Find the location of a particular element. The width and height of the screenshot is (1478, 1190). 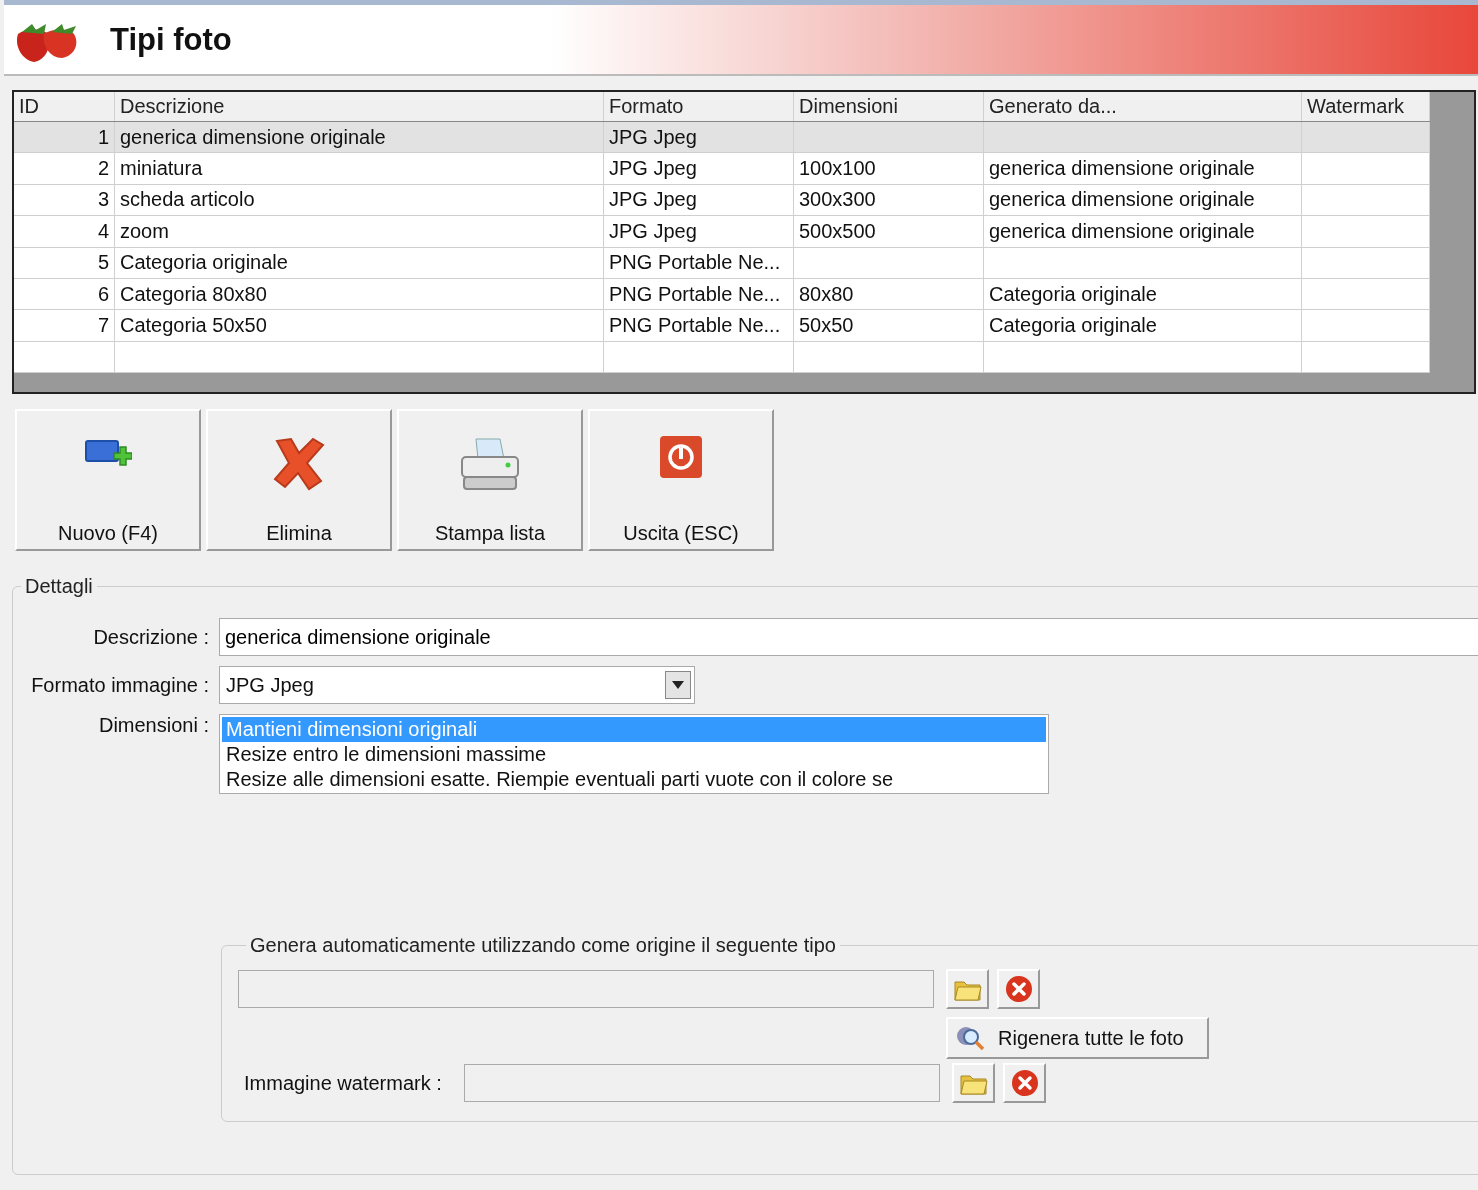

window-title: Tipi foto is located at coordinates (171, 39).